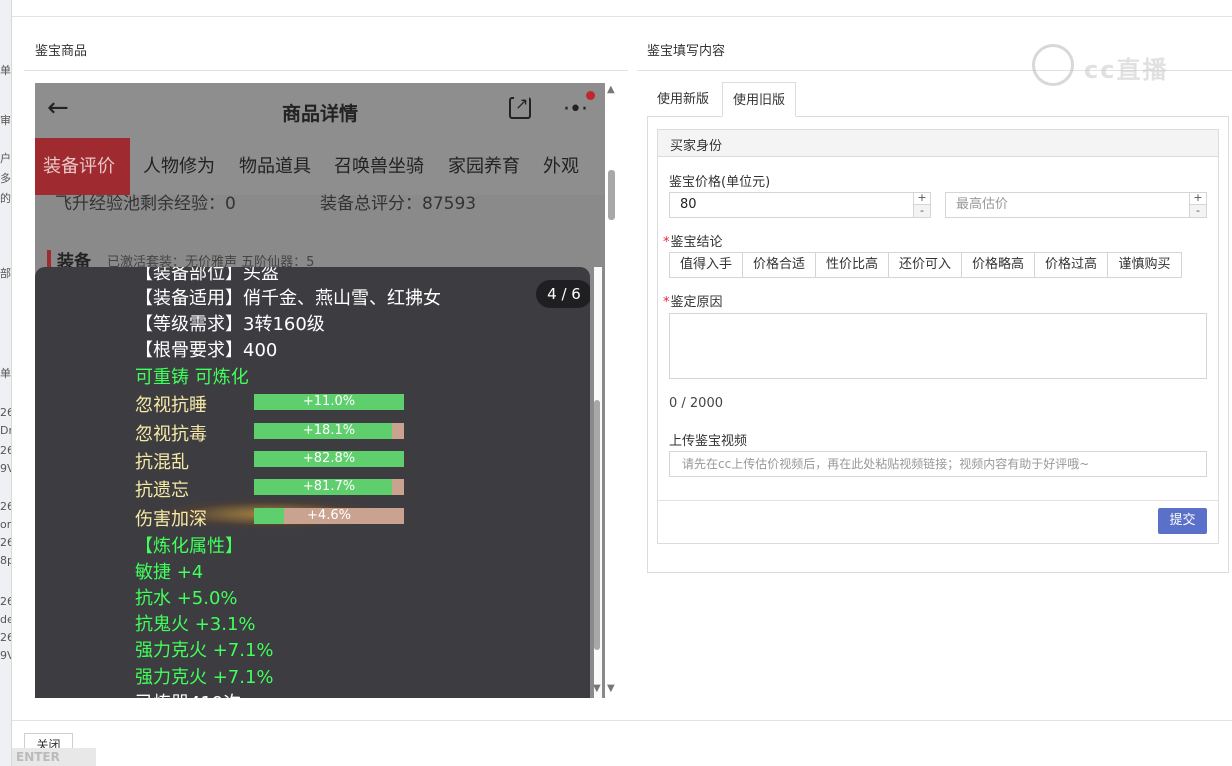  What do you see at coordinates (938, 464) in the screenshot?
I see `video-link-input: 请先在cc上传估价视频后，再在此处粘贴视频链接；视频内容有助于好评哦~` at bounding box center [938, 464].